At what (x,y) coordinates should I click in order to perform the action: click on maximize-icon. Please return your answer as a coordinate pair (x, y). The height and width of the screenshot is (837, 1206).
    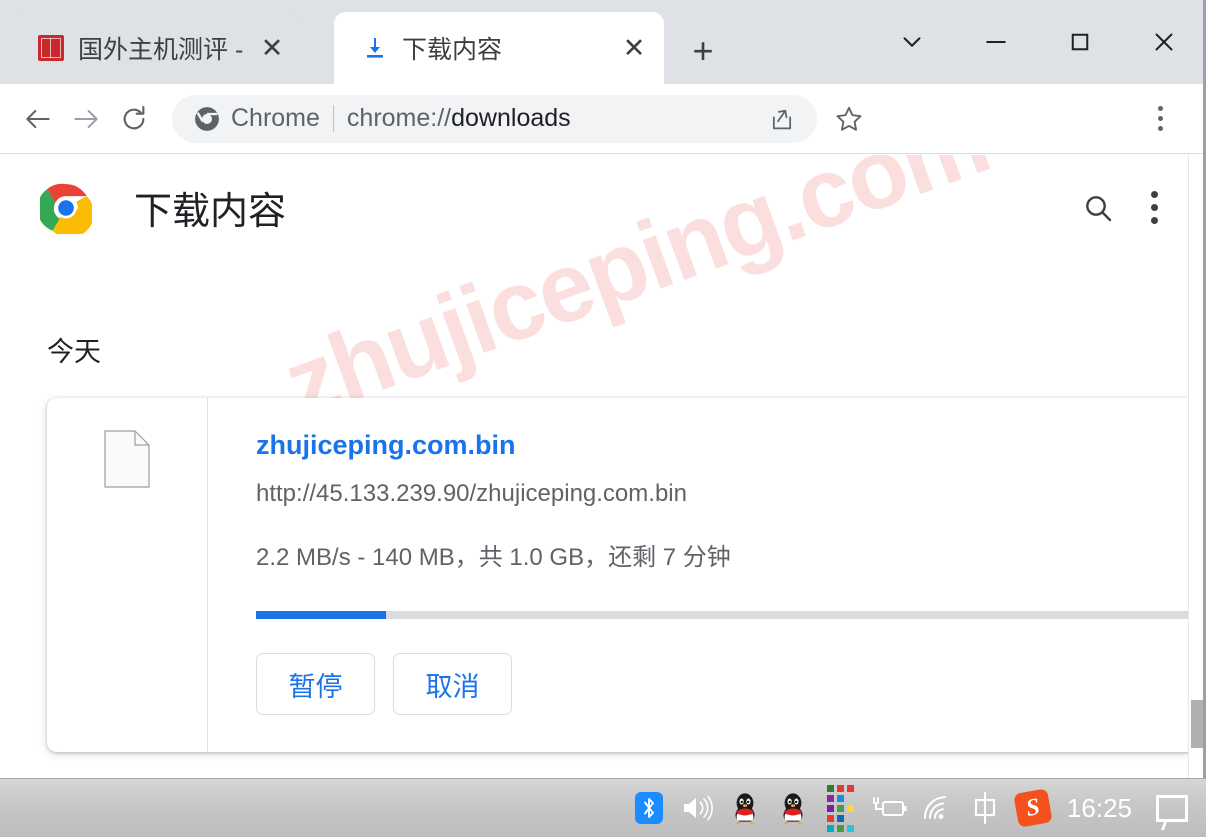
    Looking at the image, I should click on (1080, 42).